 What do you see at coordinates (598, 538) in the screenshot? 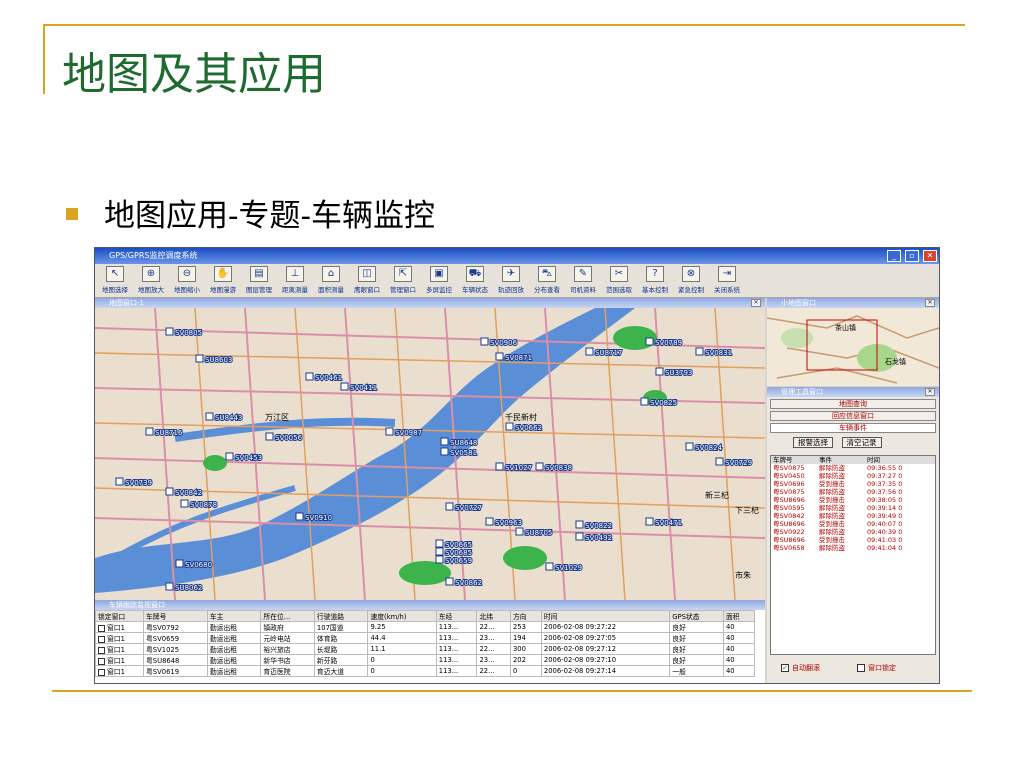
I see `vehicle-label: SV0492` at bounding box center [598, 538].